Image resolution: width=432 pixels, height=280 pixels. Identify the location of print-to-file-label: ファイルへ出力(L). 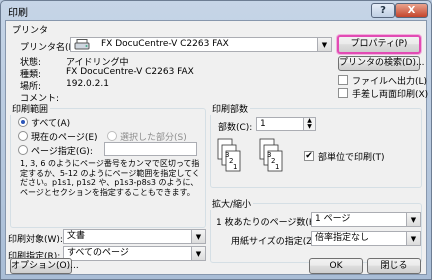
(389, 80).